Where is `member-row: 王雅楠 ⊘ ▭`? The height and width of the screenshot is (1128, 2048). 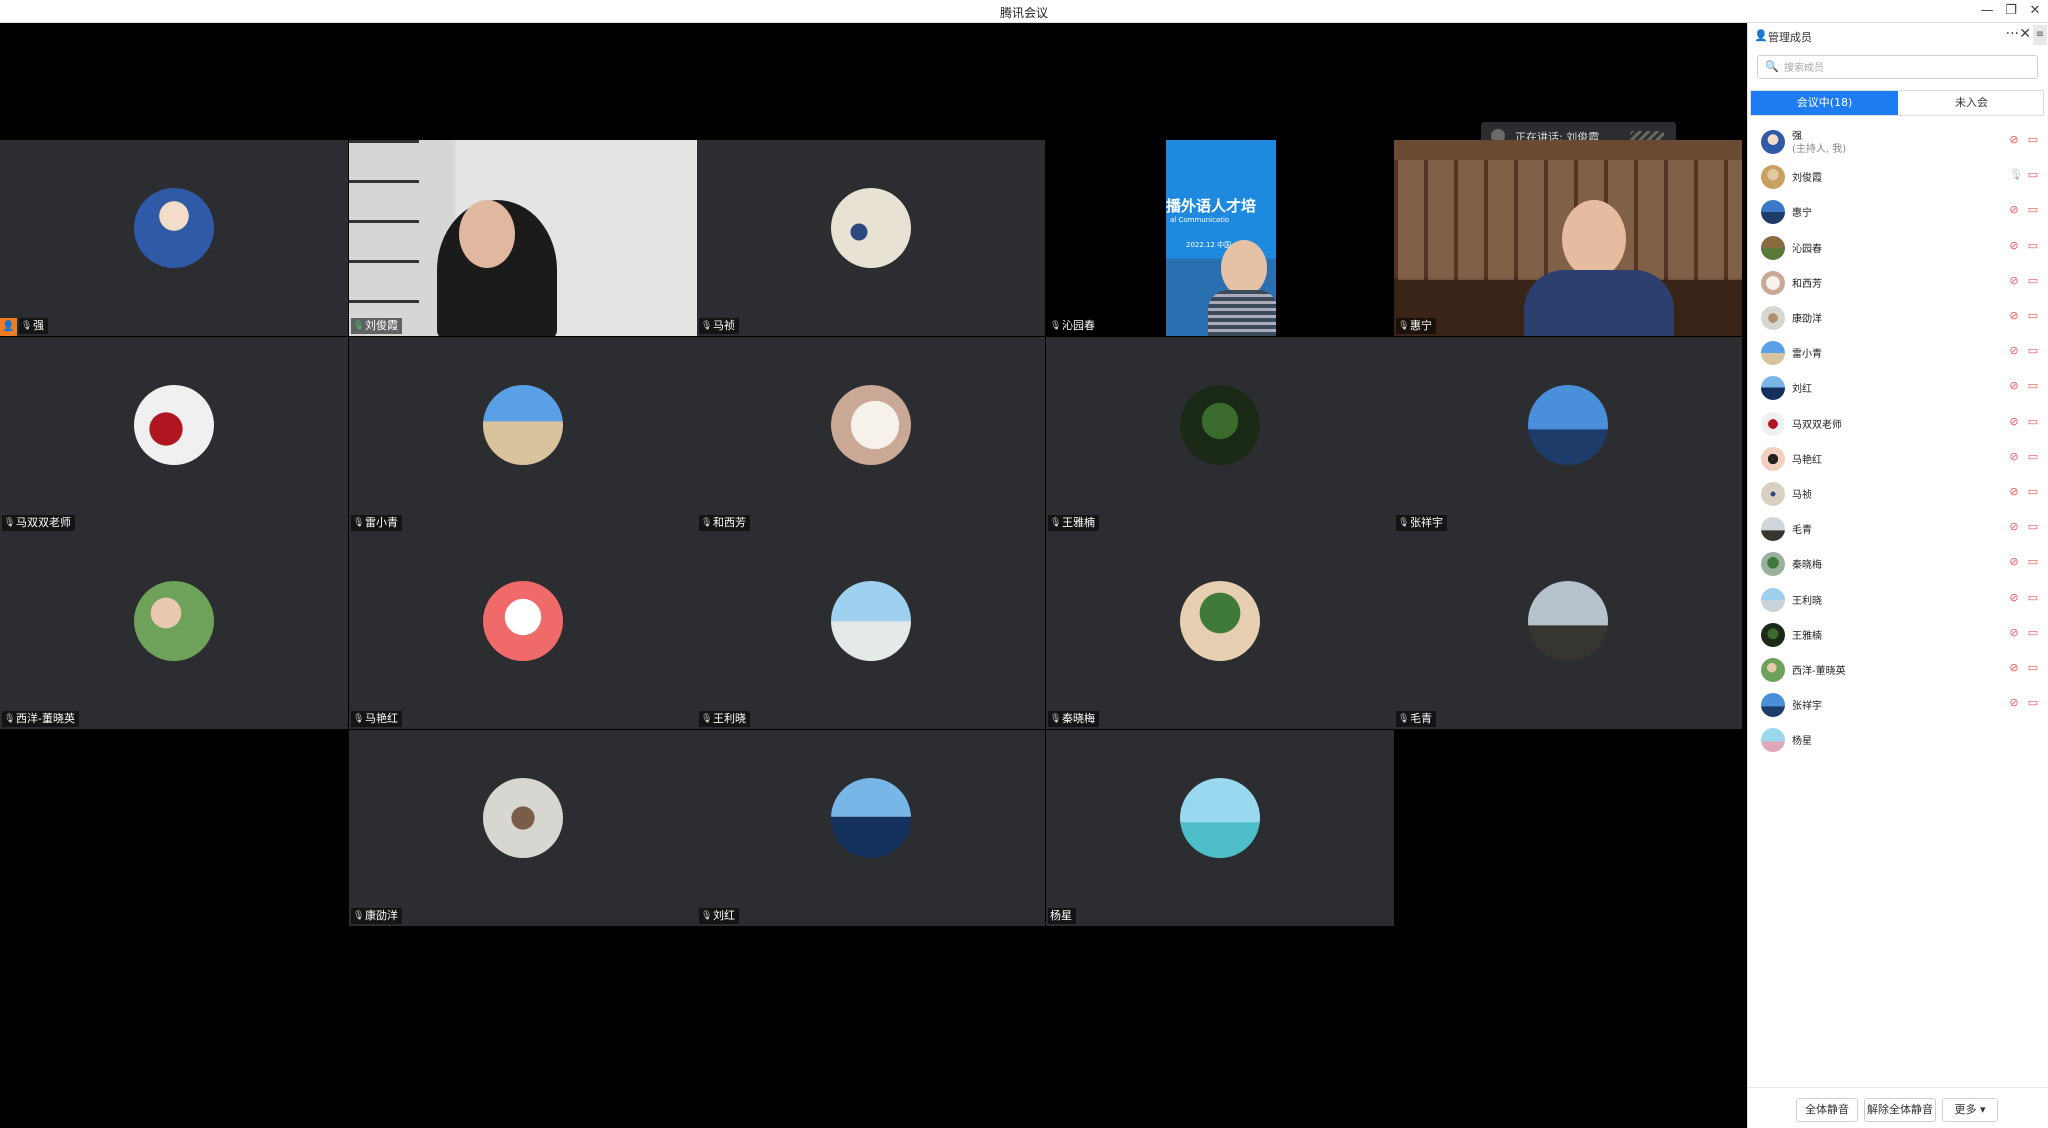
member-row: 王雅楠 ⊘ ▭ is located at coordinates (1898, 633).